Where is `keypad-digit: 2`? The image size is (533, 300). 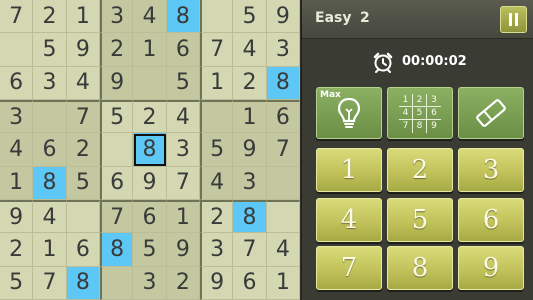
keypad-digit: 2 is located at coordinates (420, 170).